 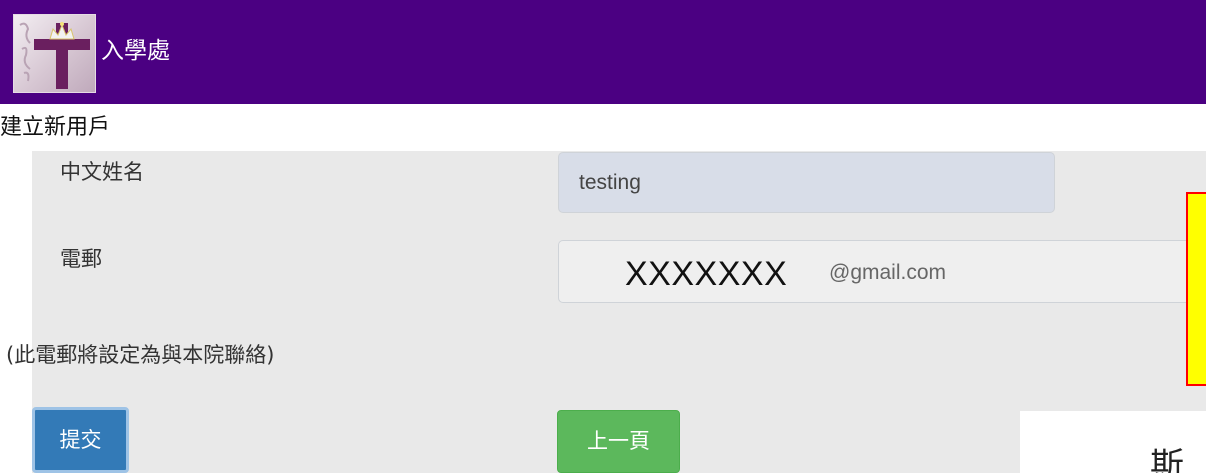 I want to click on submit-button: 提交, so click(x=80, y=440).